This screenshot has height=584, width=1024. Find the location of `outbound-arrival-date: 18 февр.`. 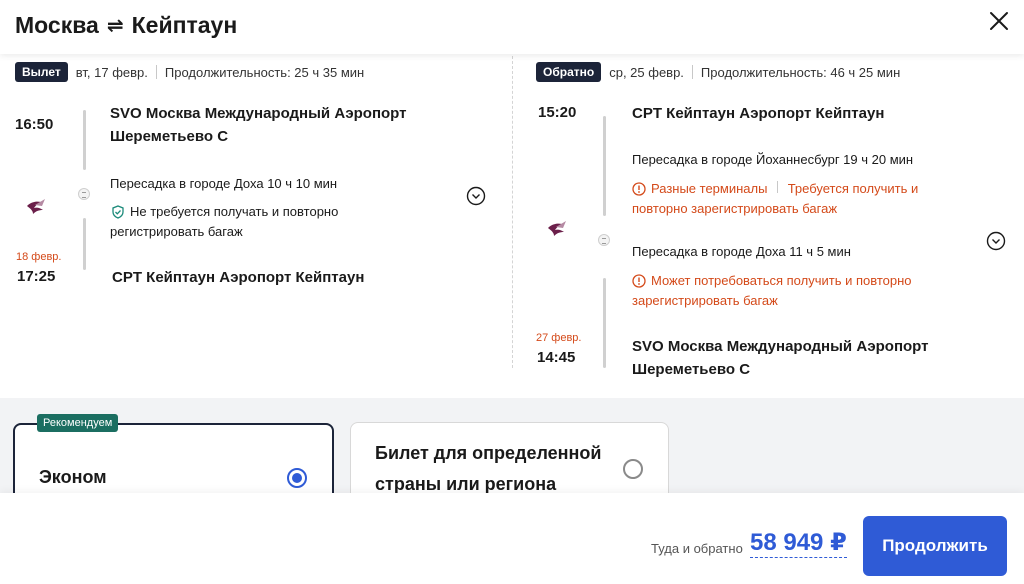

outbound-arrival-date: 18 февр. is located at coordinates (39, 257).